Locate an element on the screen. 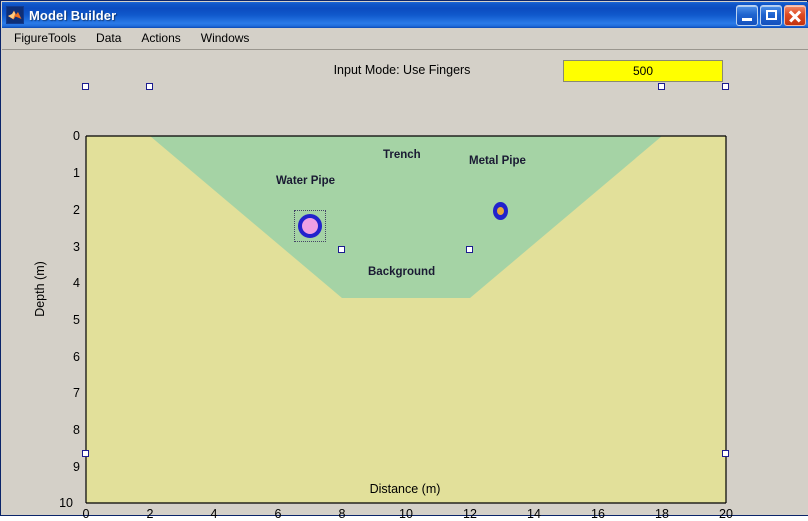  selection-handle-x18-top is located at coordinates (661, 86).